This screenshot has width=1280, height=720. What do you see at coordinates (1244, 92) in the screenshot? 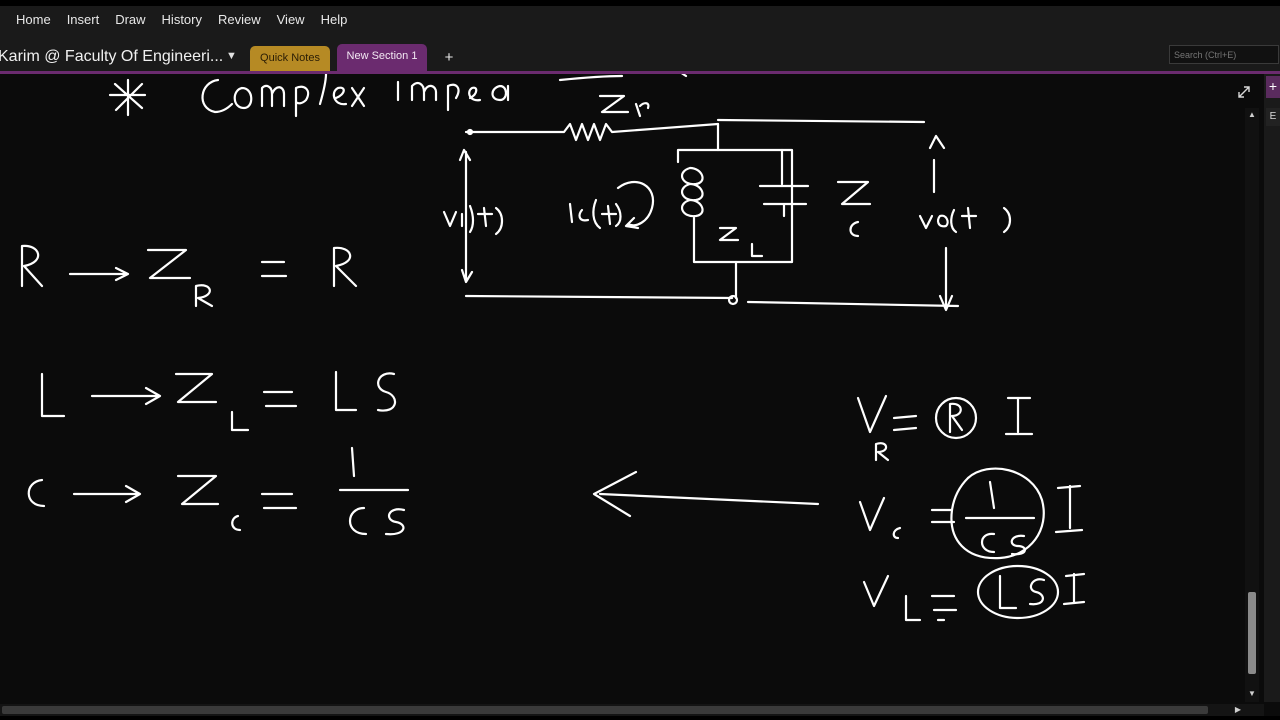
I see `expand-icon` at bounding box center [1244, 92].